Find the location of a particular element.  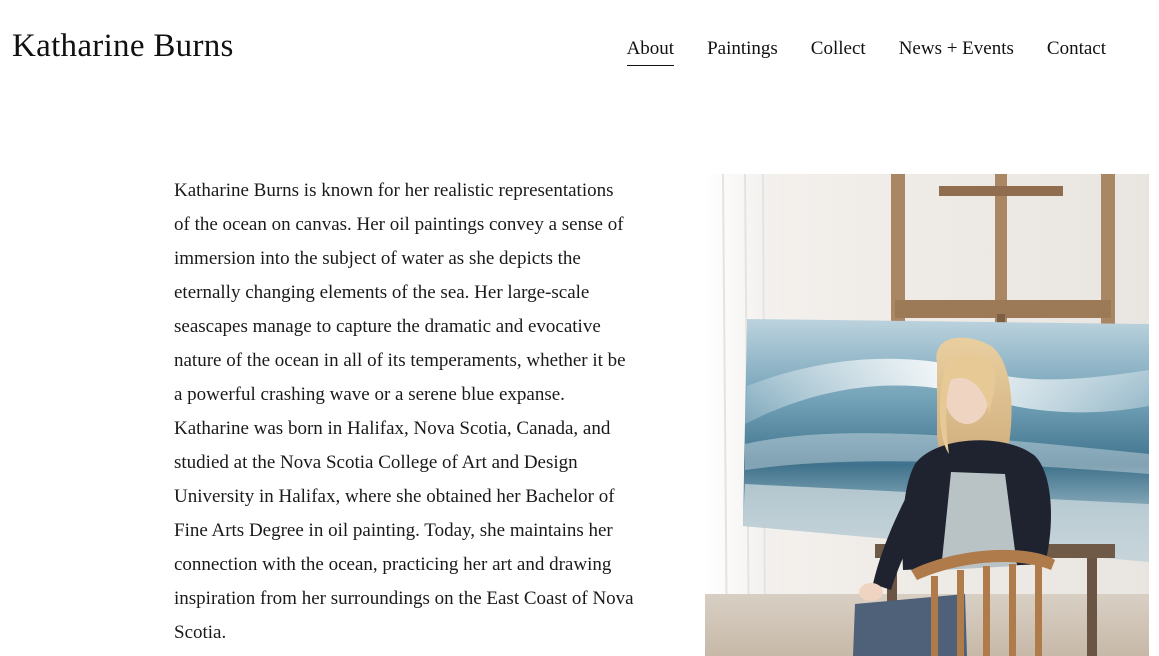

nav-item-contact: Contact is located at coordinates (1076, 52).